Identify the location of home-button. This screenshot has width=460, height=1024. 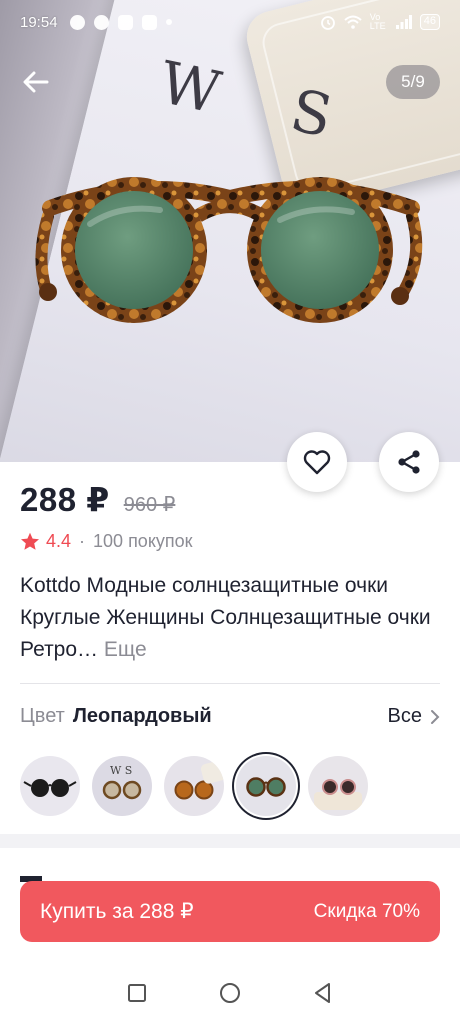
(230, 993).